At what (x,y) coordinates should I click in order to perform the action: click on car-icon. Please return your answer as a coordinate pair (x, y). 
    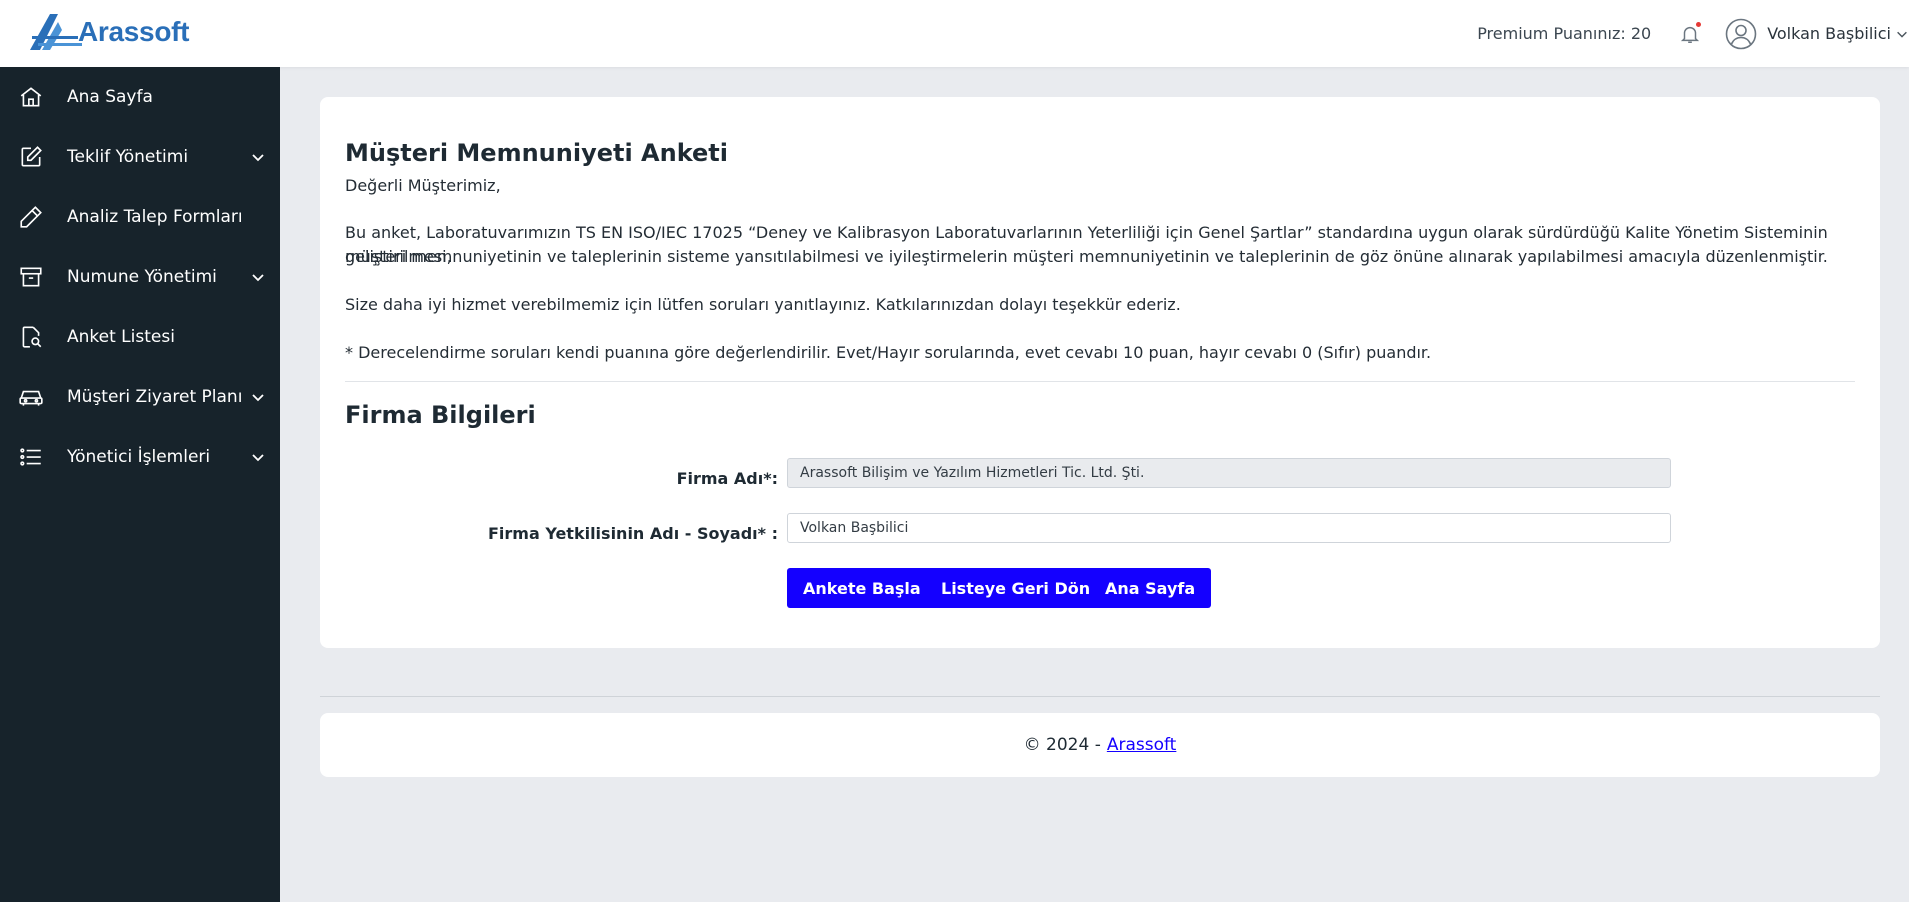
    Looking at the image, I should click on (31, 397).